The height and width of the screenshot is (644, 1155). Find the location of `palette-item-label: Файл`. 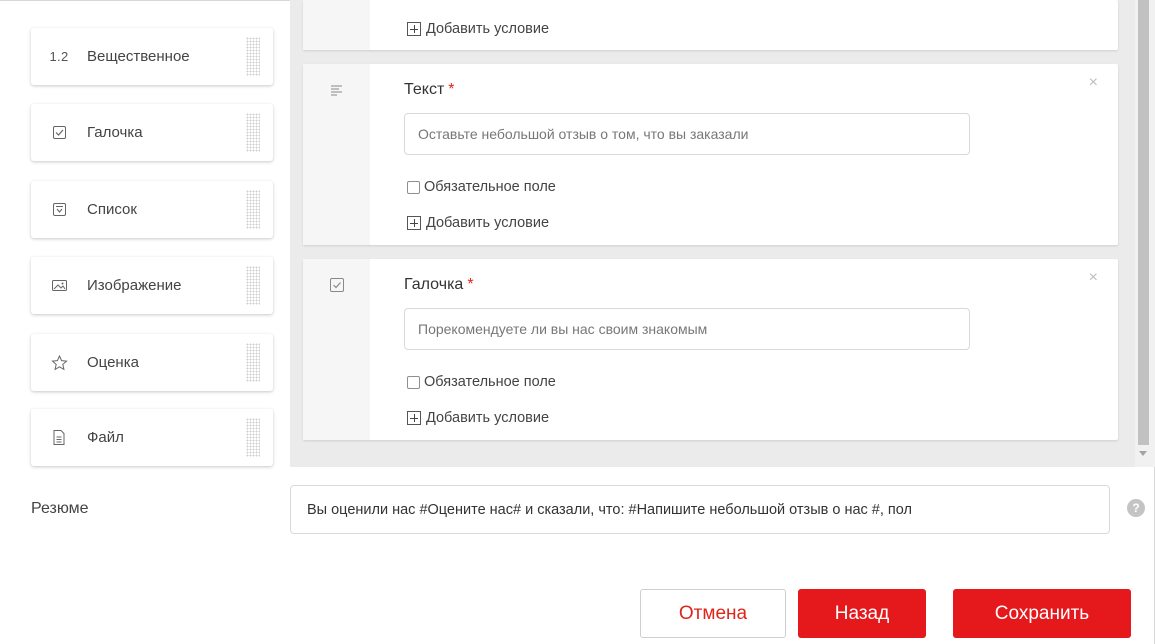

palette-item-label: Файл is located at coordinates (105, 437).